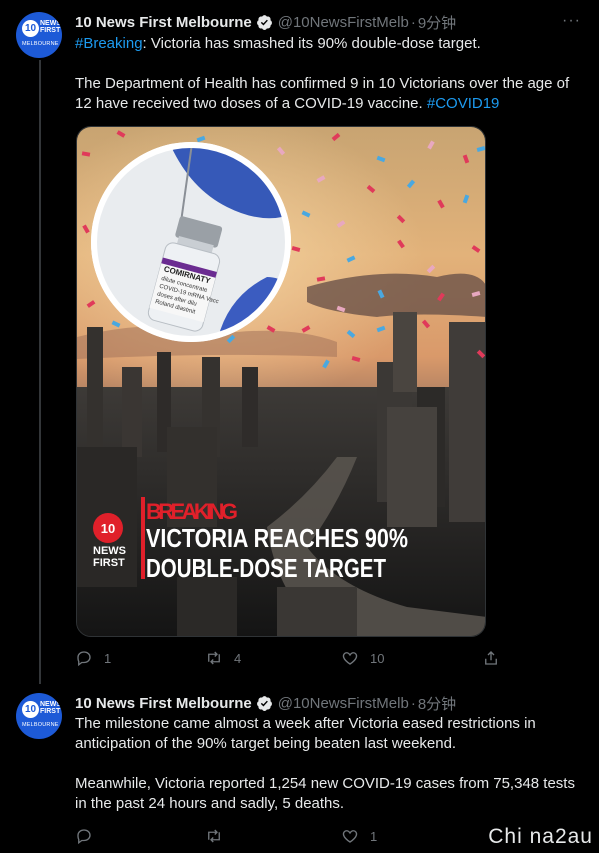 The image size is (599, 853). What do you see at coordinates (295, 838) in the screenshot?
I see `tweet-actions: 1` at bounding box center [295, 838].